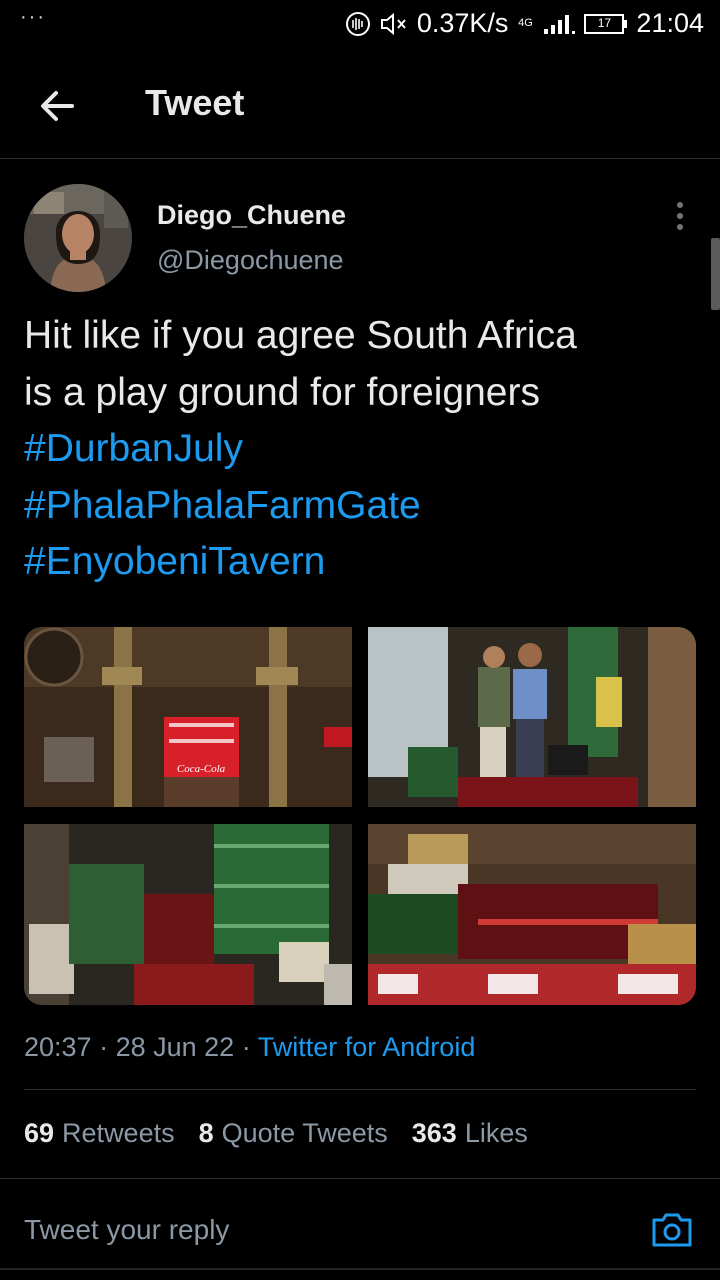  I want to click on tweet-text-line: Hit like if you agree South Africa, so click(300, 335).